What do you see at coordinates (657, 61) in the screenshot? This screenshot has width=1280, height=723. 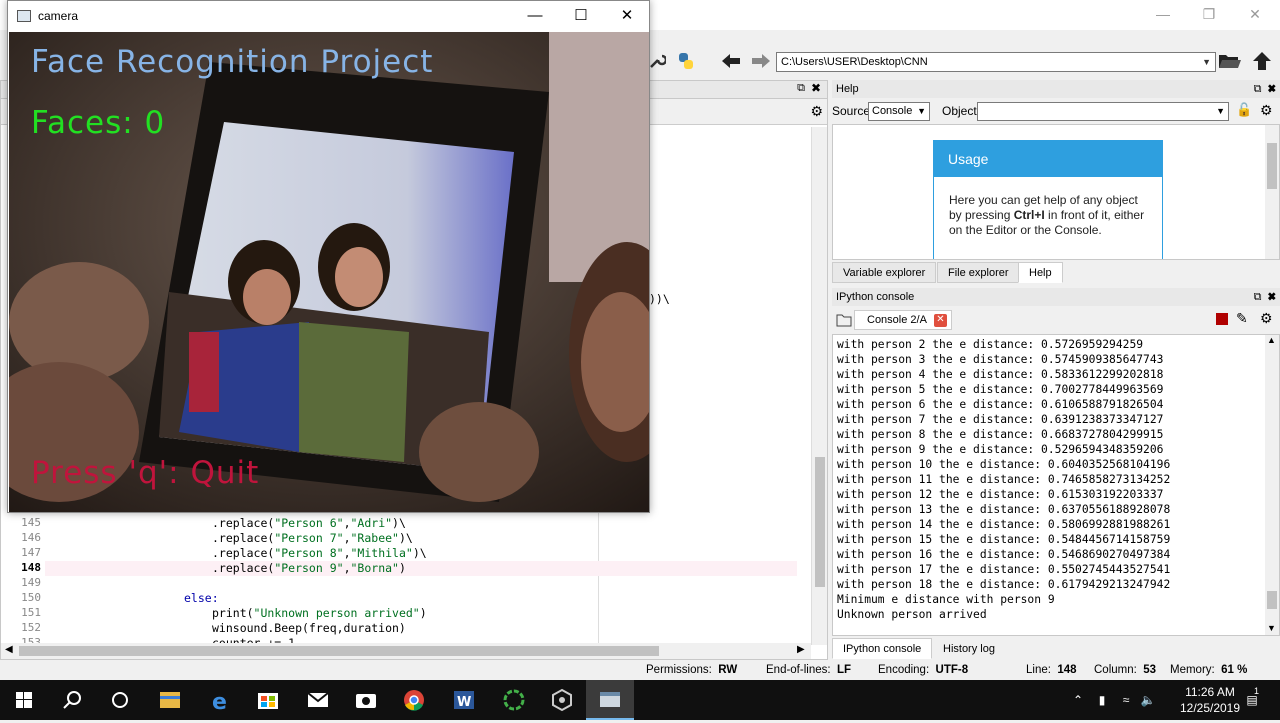 I see `wrench-icon` at bounding box center [657, 61].